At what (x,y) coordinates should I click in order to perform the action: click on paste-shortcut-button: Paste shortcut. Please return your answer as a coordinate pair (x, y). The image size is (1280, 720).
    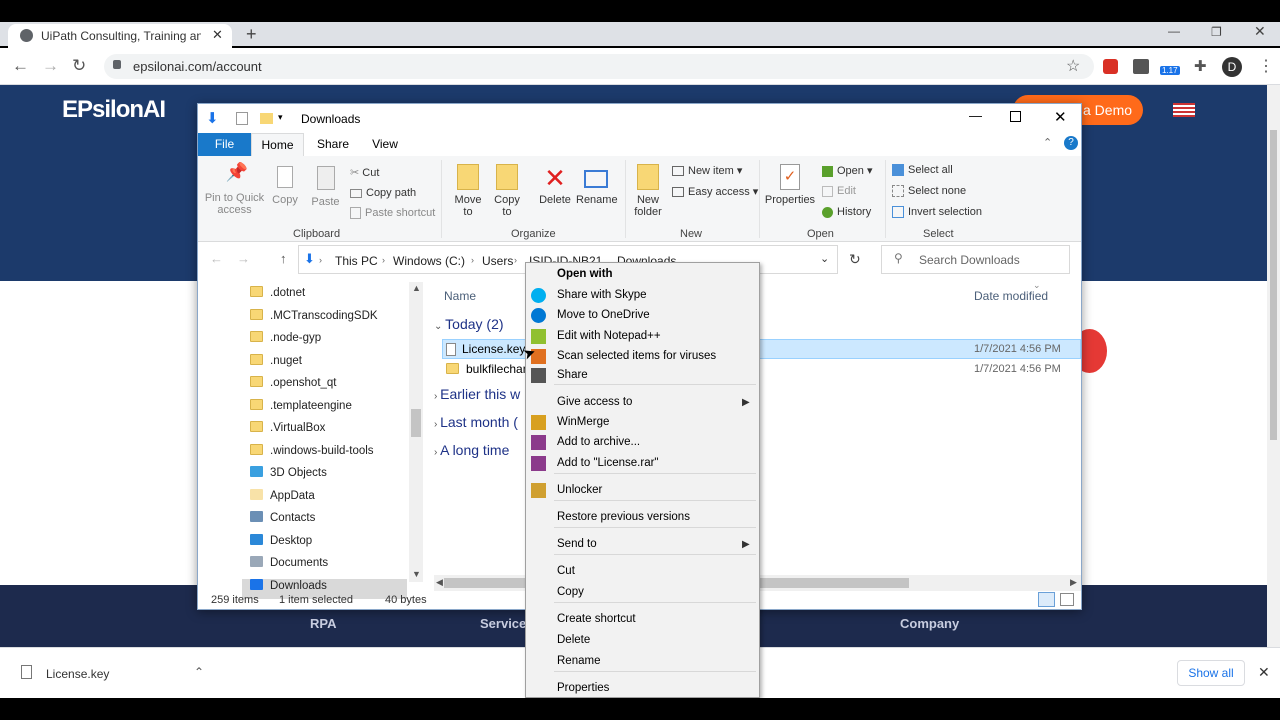
    Looking at the image, I should click on (392, 213).